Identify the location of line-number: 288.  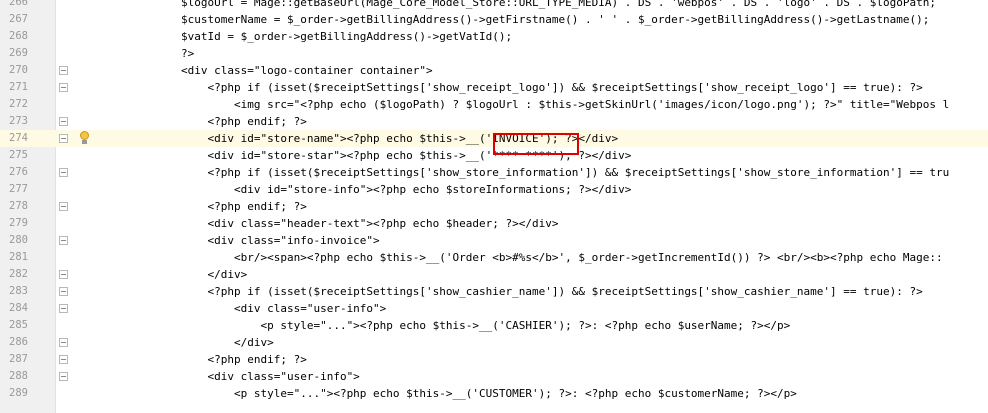
(18, 376).